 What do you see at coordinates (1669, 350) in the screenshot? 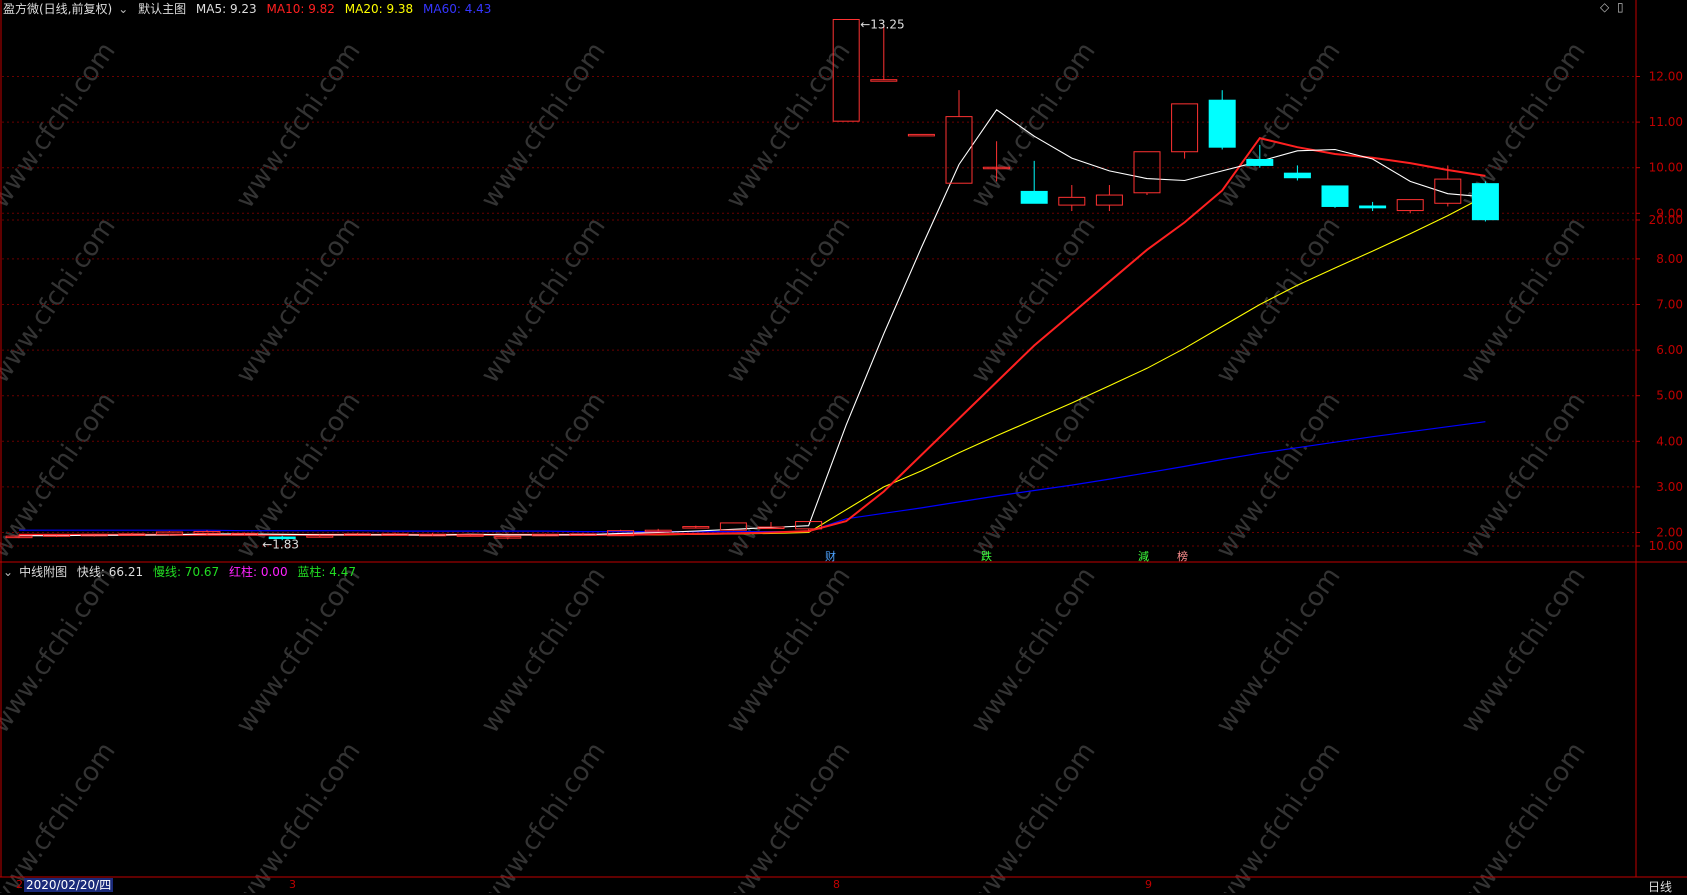
I see `y-tick-label: 6.00` at bounding box center [1669, 350].